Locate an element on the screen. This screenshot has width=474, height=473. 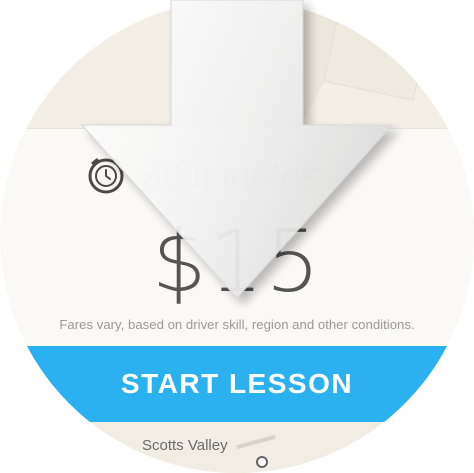
map-pin-icon is located at coordinates (262, 462).